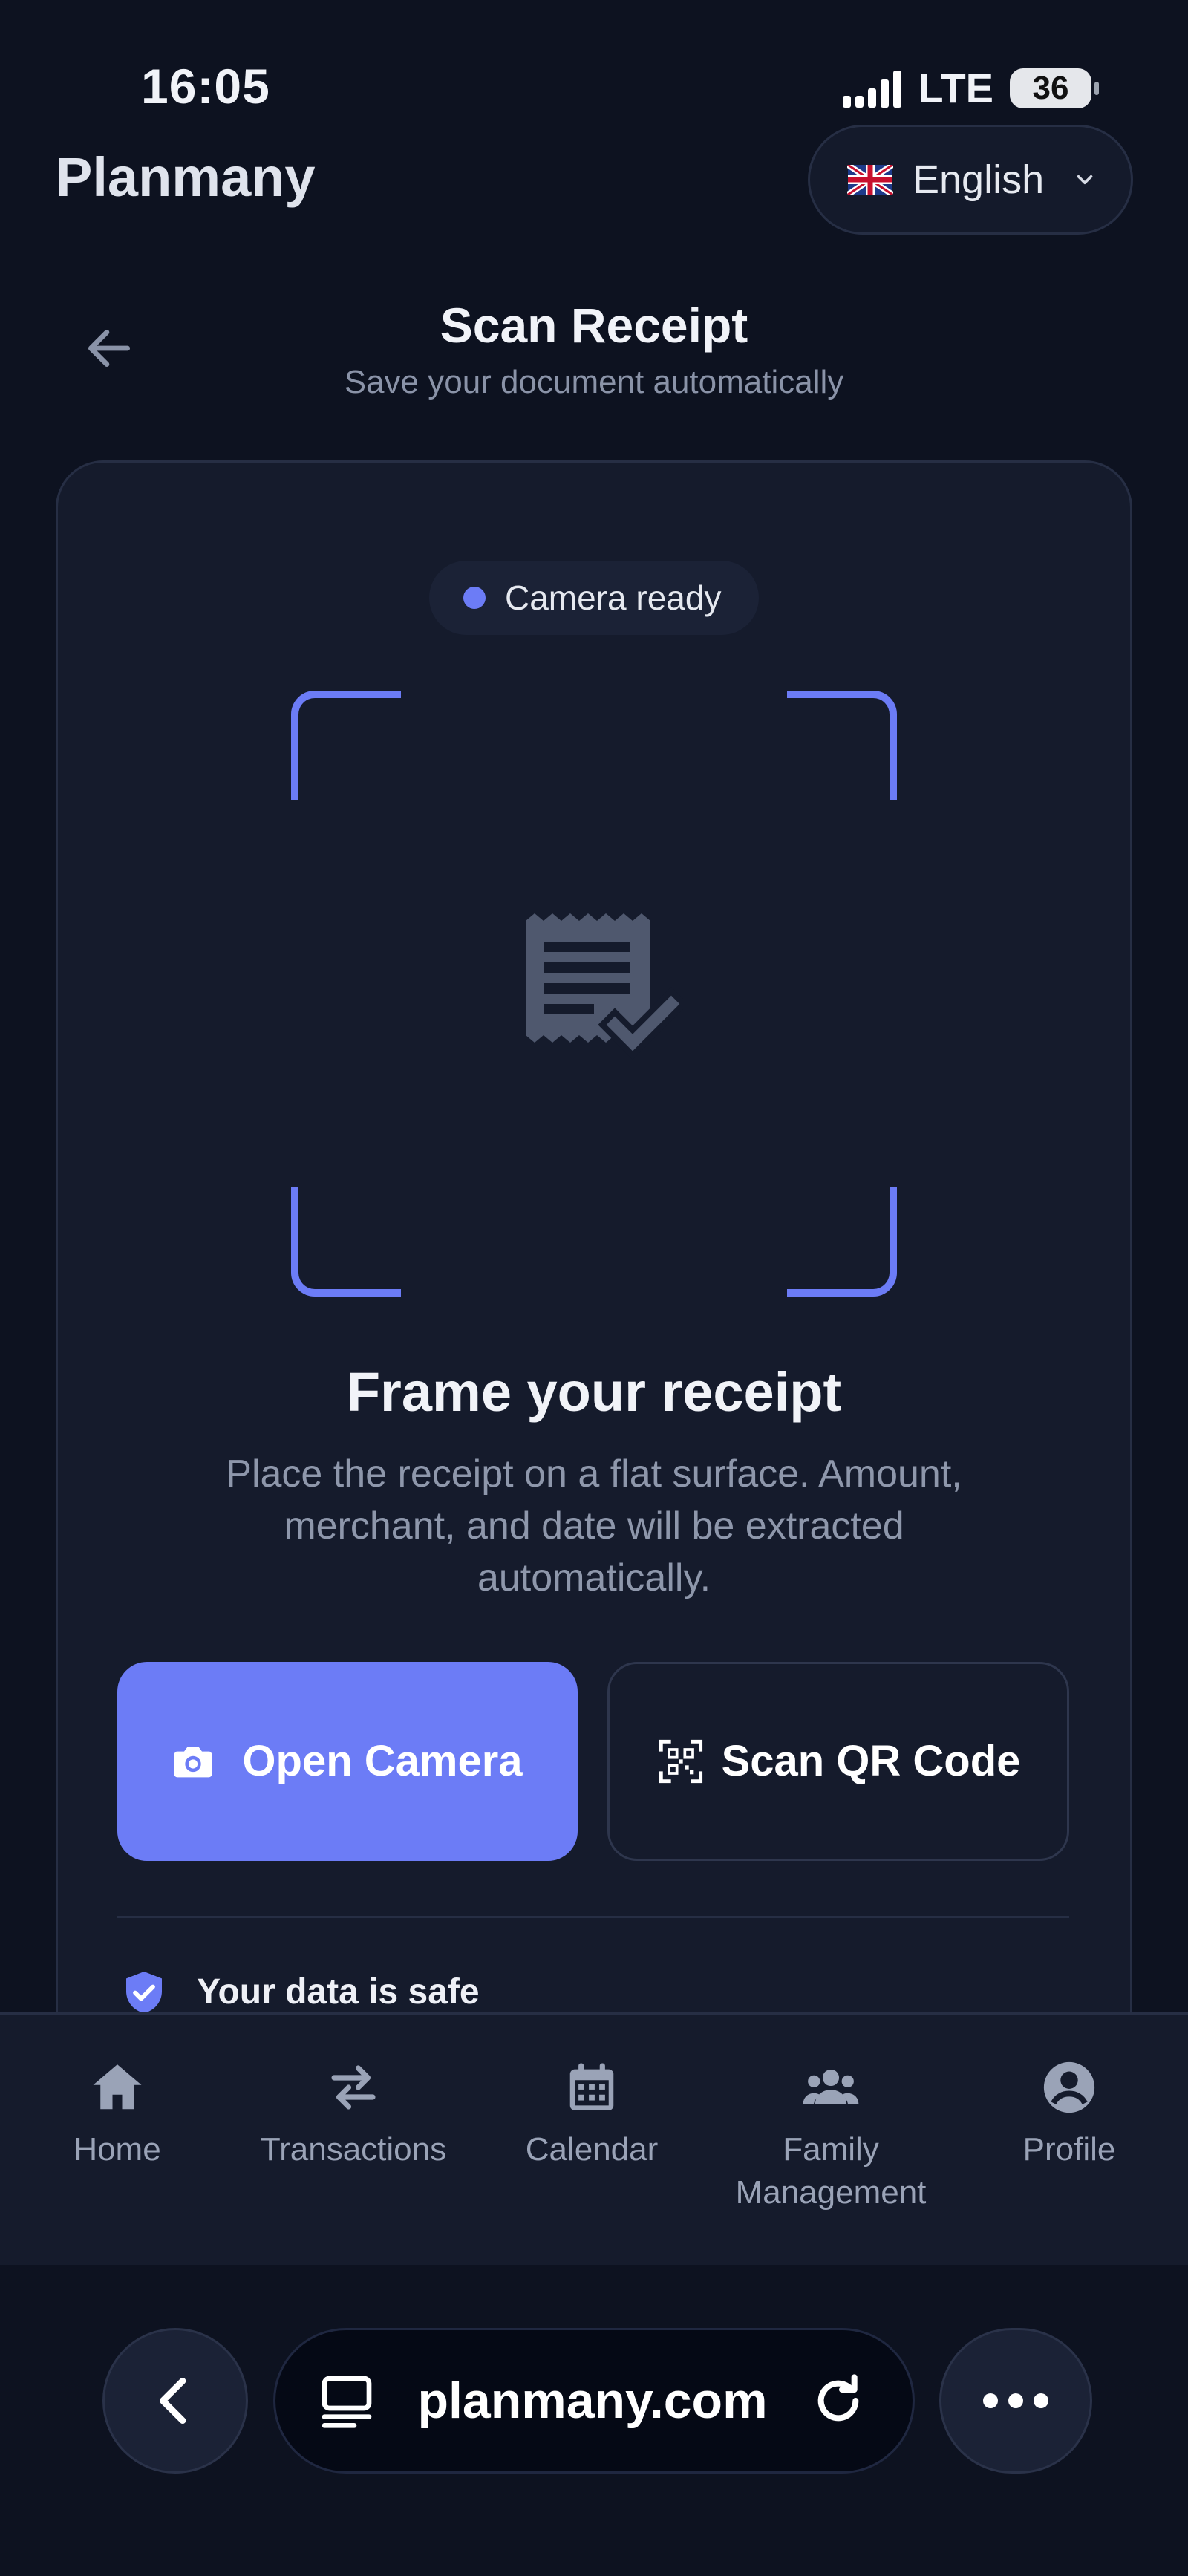 The height and width of the screenshot is (2576, 1188). What do you see at coordinates (346, 1242) in the screenshot?
I see `frame-corner-bottom-left` at bounding box center [346, 1242].